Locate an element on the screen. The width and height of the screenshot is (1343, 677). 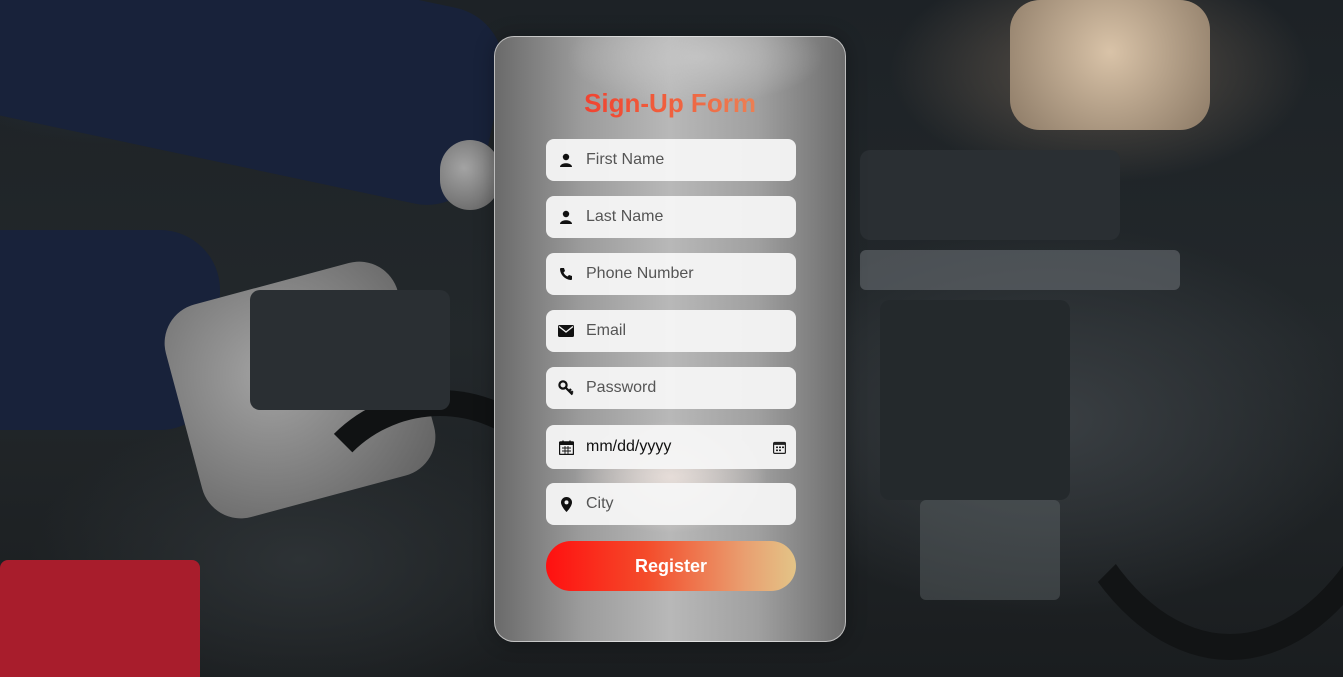
phone-icon is located at coordinates (566, 274).